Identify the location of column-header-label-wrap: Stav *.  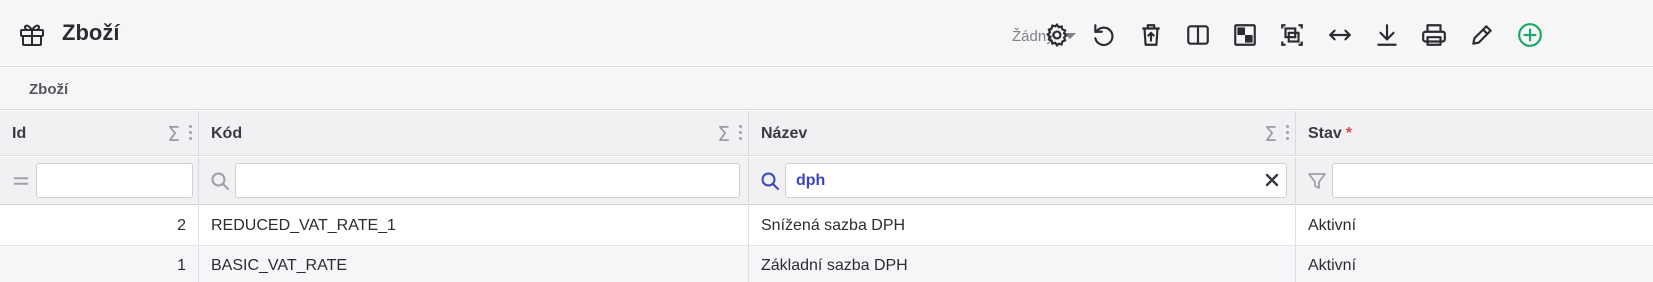
(1330, 134).